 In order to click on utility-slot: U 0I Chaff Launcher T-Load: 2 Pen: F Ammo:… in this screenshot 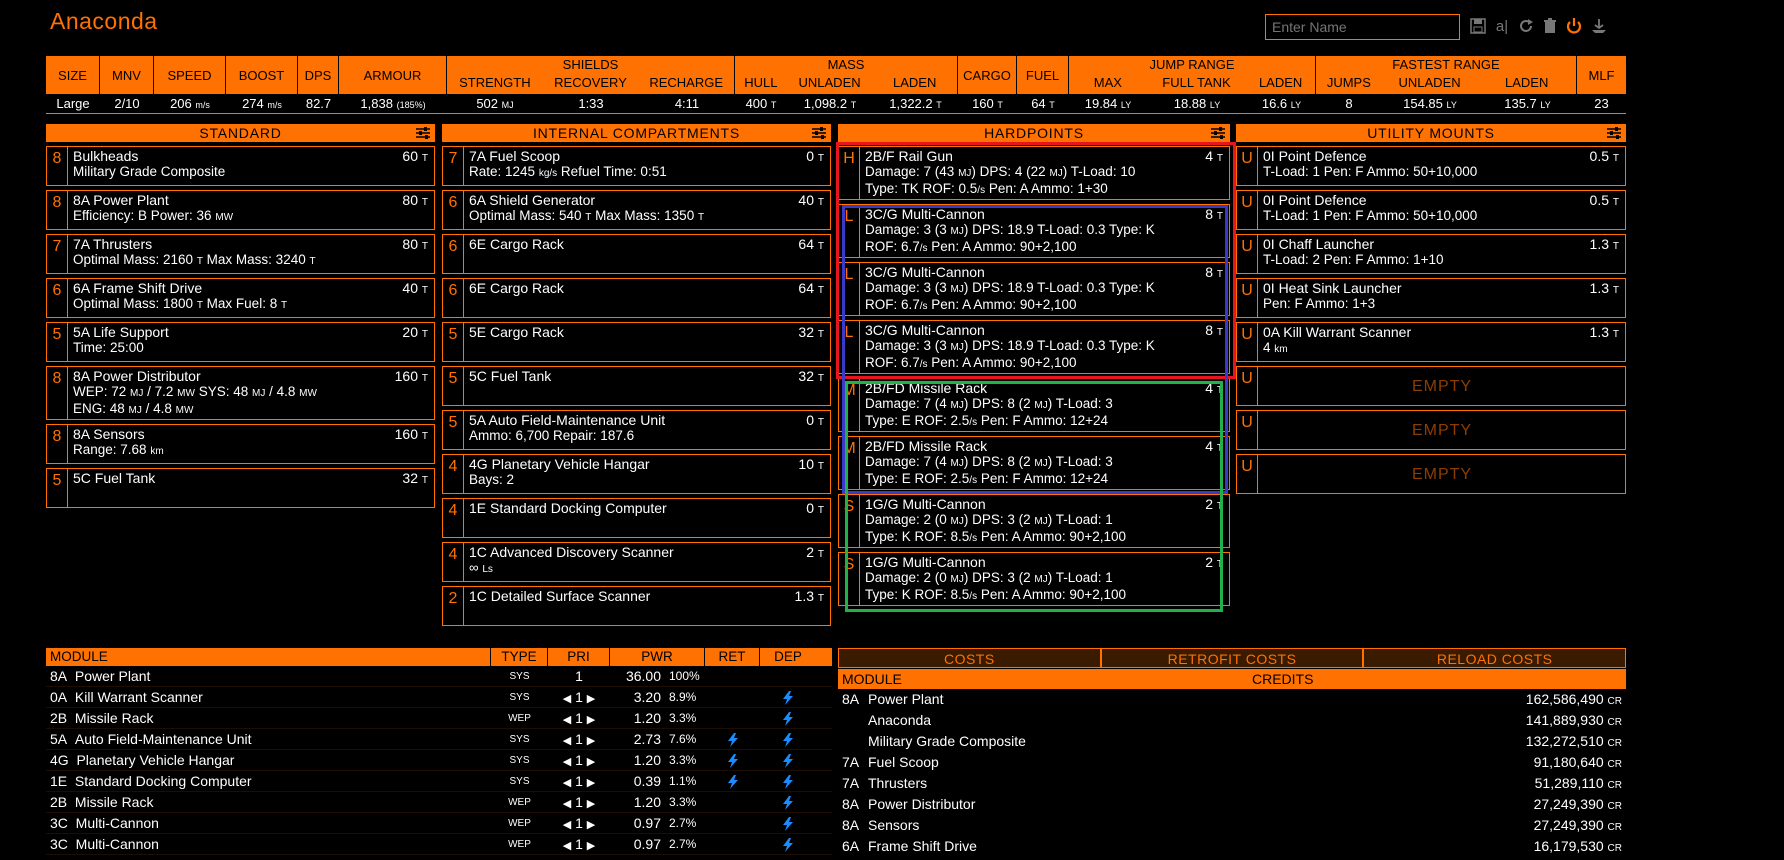, I will do `click(1431, 254)`.